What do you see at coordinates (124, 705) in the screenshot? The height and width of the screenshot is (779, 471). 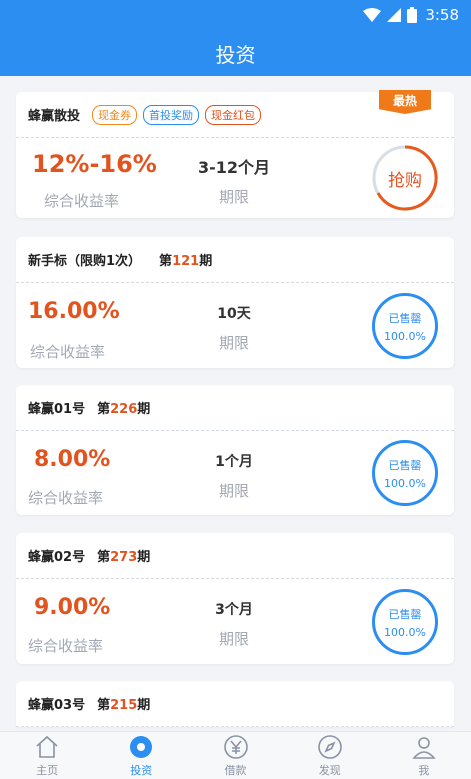 I see `product-period: 第215期` at bounding box center [124, 705].